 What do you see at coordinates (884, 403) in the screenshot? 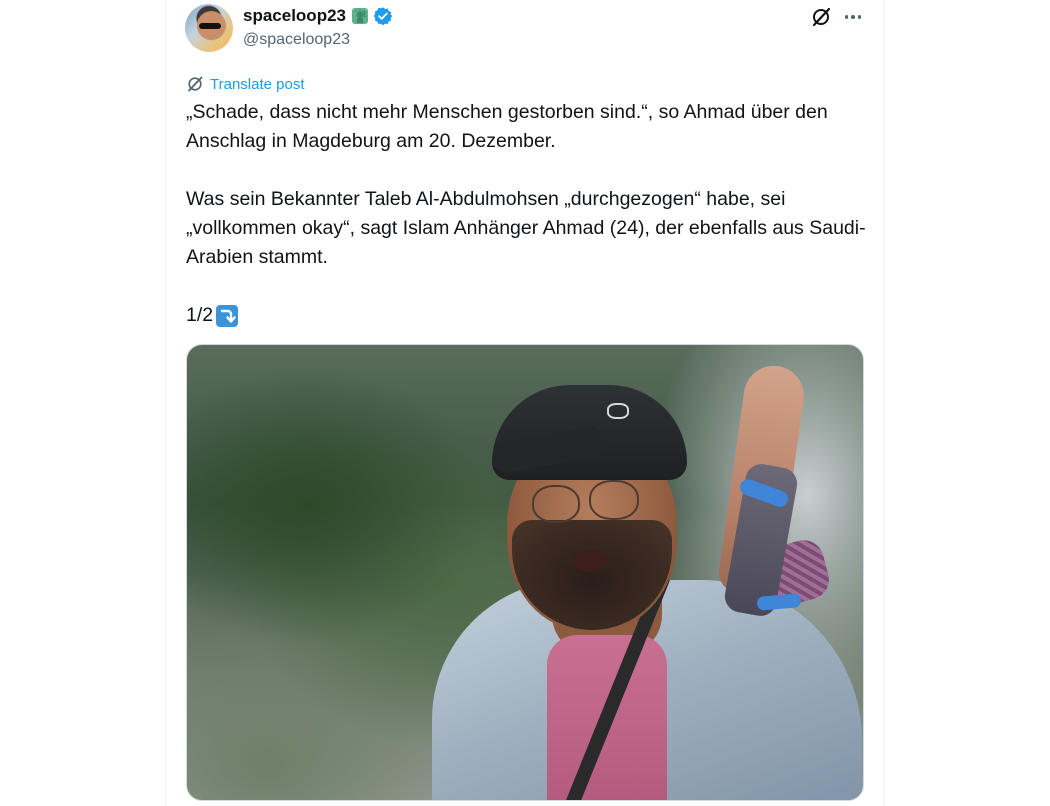
I see `timeline-border-right` at bounding box center [884, 403].